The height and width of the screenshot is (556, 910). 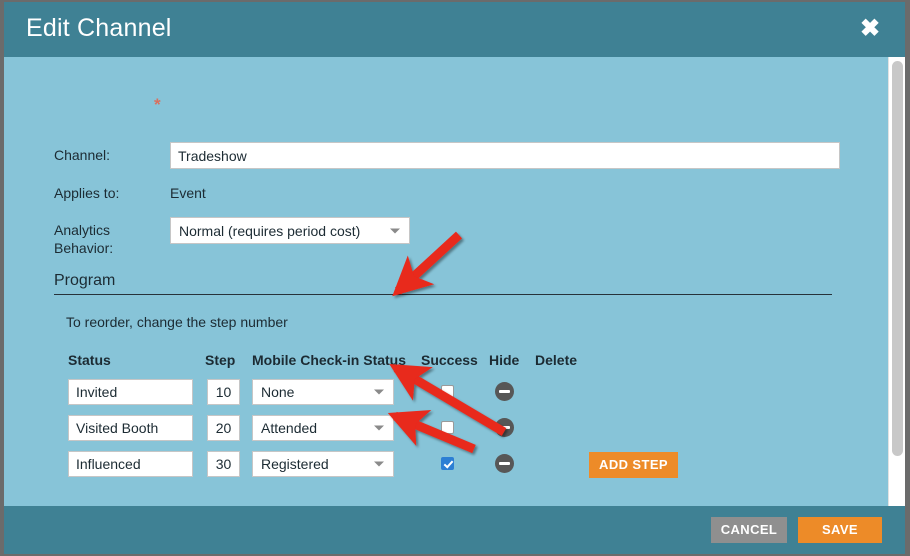 What do you see at coordinates (295, 464) in the screenshot?
I see `mobile-status-value-row-2: Registered` at bounding box center [295, 464].